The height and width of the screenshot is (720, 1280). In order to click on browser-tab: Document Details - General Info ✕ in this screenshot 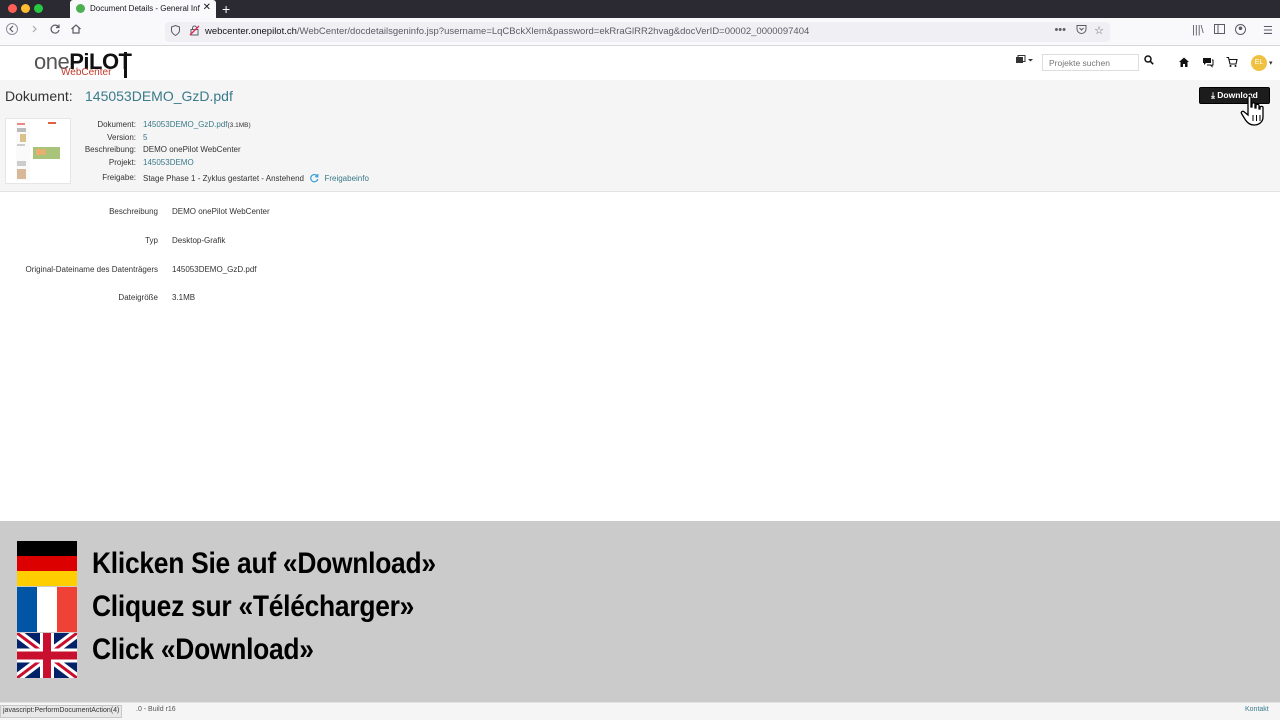, I will do `click(143, 9)`.